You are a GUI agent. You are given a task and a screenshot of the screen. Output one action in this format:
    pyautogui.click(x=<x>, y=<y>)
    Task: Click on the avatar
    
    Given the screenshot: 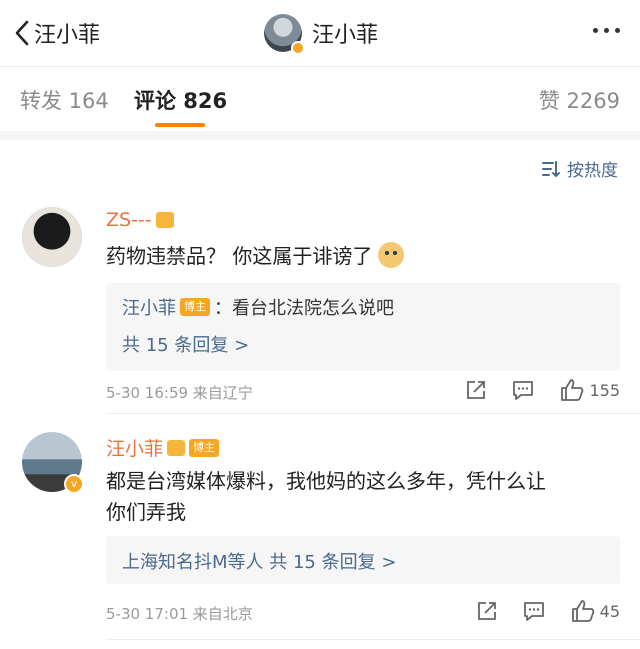 What is the action you would take?
    pyautogui.click(x=52, y=237)
    